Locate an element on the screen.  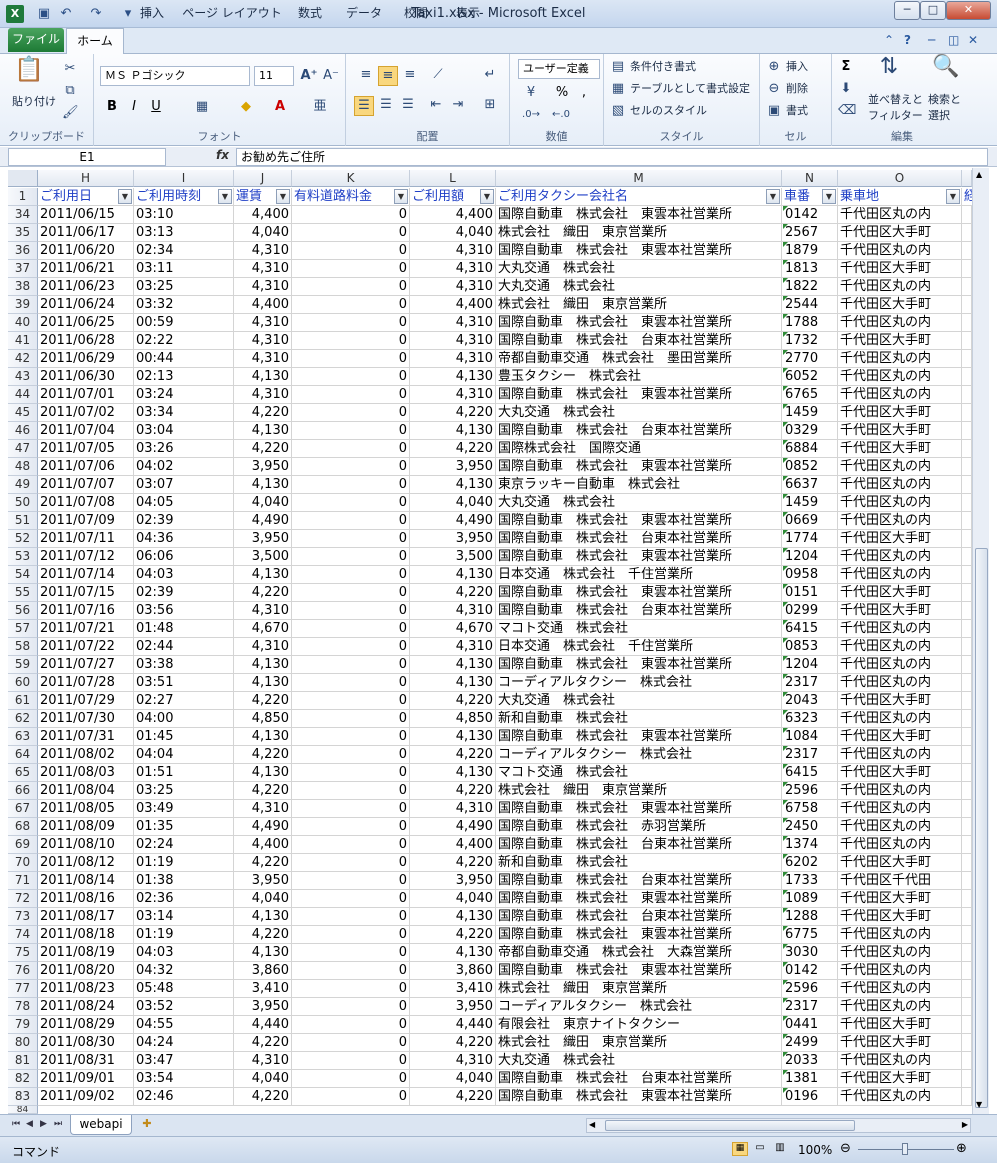
cell-time: 03:52 is located at coordinates (184, 1007).